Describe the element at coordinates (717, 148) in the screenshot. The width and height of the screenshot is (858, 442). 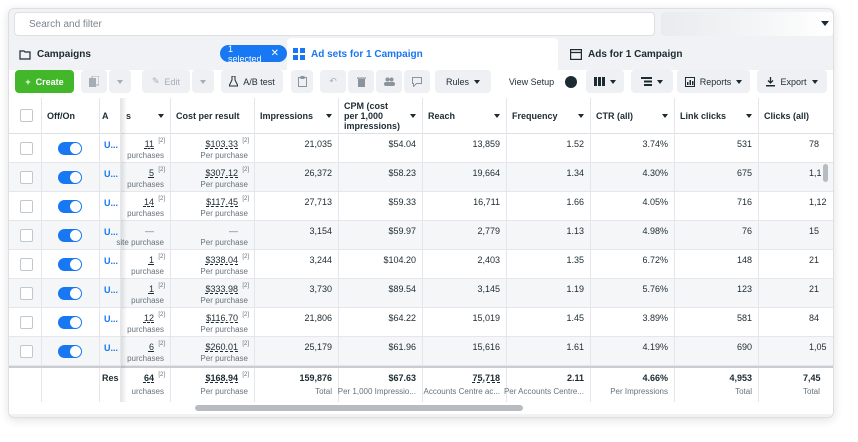
I see `link-clicks-cell: 531` at that location.